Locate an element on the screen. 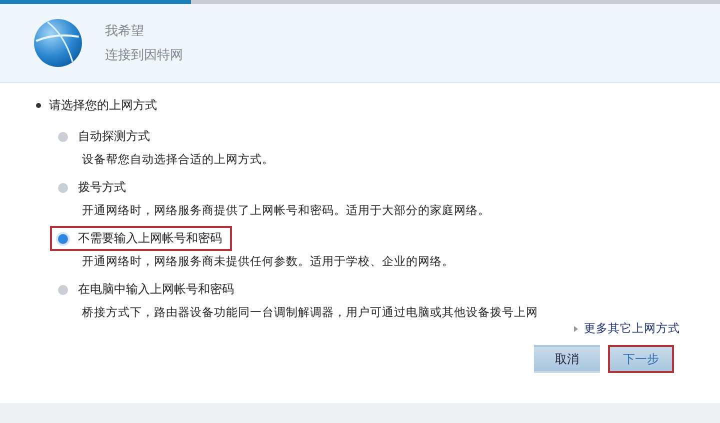 The width and height of the screenshot is (720, 423). option-description: 开通网络时，网络服务商提供了上网帐号和密码。适用于大部分的家庭网络。 is located at coordinates (286, 210).